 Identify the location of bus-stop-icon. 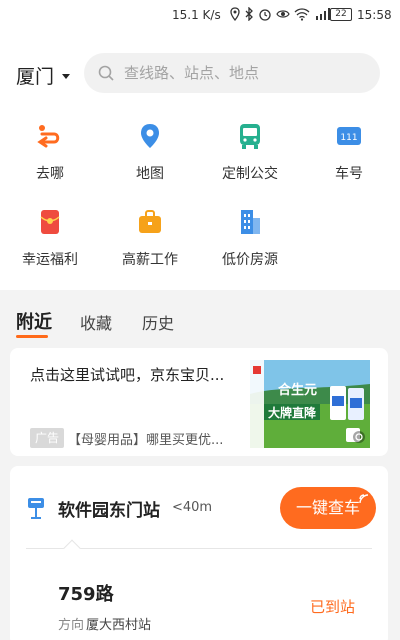
(36, 508).